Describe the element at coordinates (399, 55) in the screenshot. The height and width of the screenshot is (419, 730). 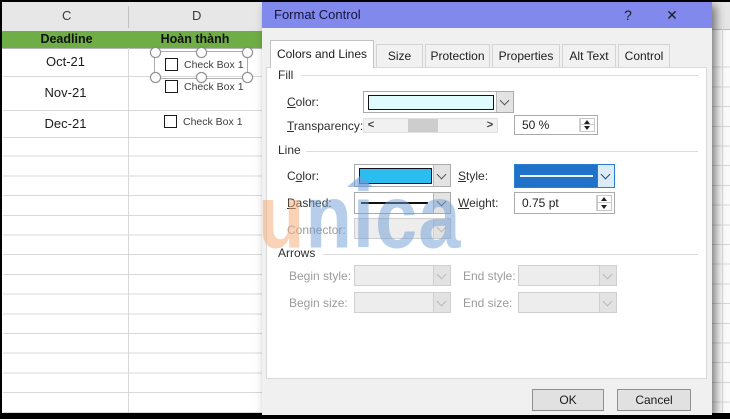
I see `tab-size: Size` at that location.